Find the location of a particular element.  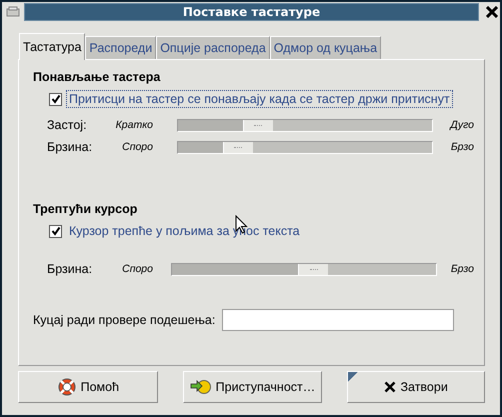

window-title: Поставке тастатуре is located at coordinates (251, 12).